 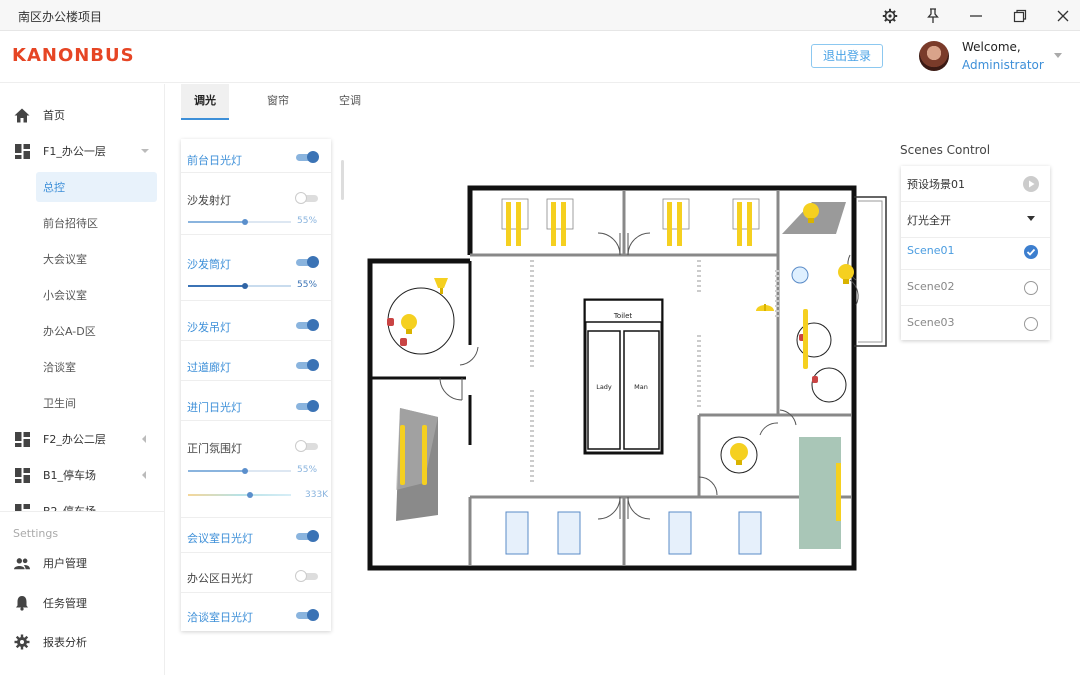 What do you see at coordinates (65, 642) in the screenshot?
I see `sidebar-item-label: 报表分析` at bounding box center [65, 642].